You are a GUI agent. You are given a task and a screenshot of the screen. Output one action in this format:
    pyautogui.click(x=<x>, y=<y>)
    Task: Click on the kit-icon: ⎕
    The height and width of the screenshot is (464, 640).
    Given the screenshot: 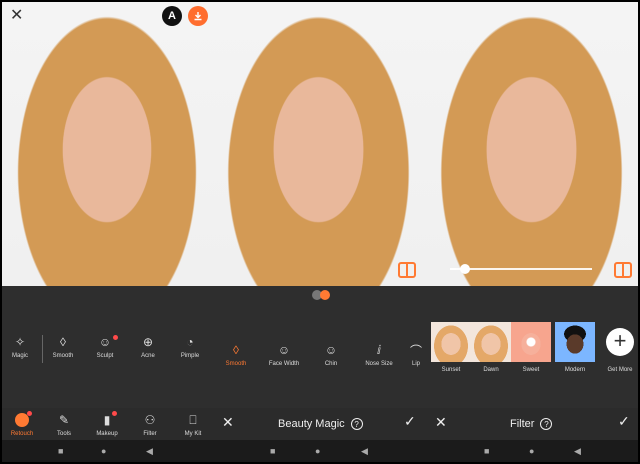 What is the action you would take?
    pyautogui.click(x=193, y=419)
    